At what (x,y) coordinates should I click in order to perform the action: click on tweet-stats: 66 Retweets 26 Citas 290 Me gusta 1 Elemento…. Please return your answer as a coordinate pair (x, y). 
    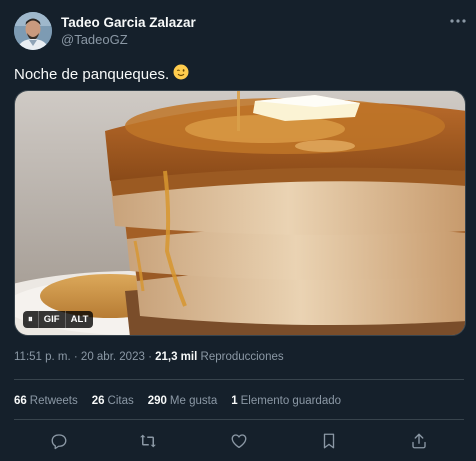
    Looking at the image, I should click on (177, 401).